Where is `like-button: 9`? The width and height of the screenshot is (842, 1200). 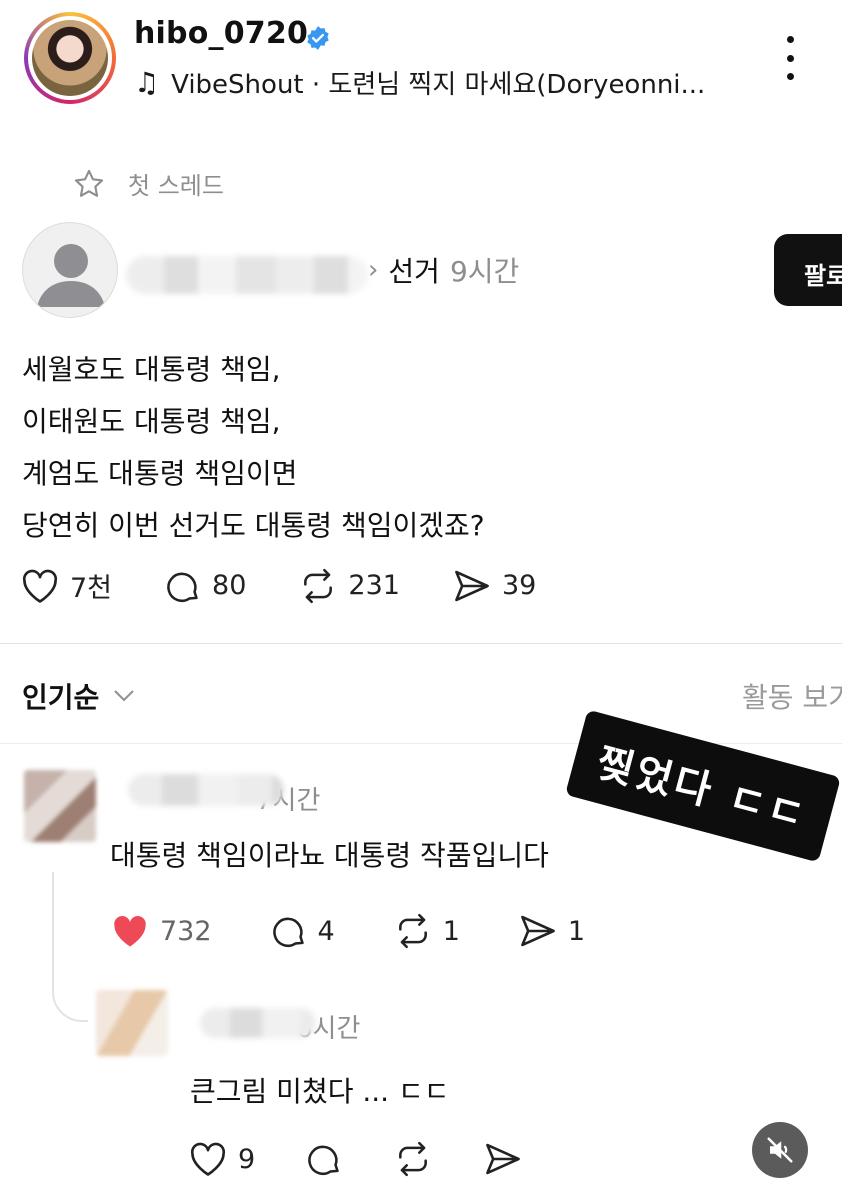 like-button: 9 is located at coordinates (221, 1159).